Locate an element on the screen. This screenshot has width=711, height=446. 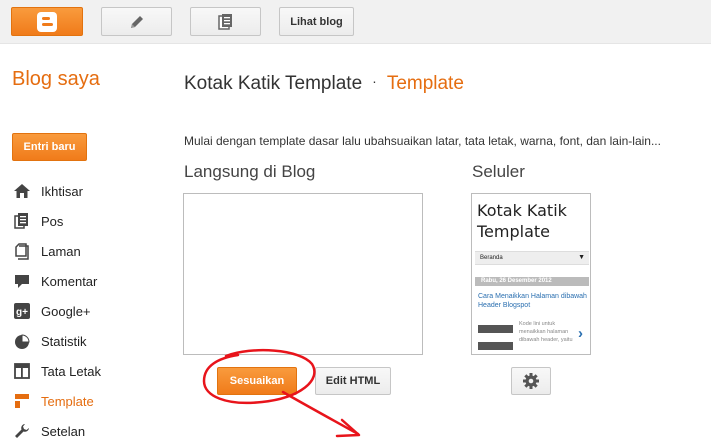
sidebar-item-label: Template is located at coordinates (67, 401).